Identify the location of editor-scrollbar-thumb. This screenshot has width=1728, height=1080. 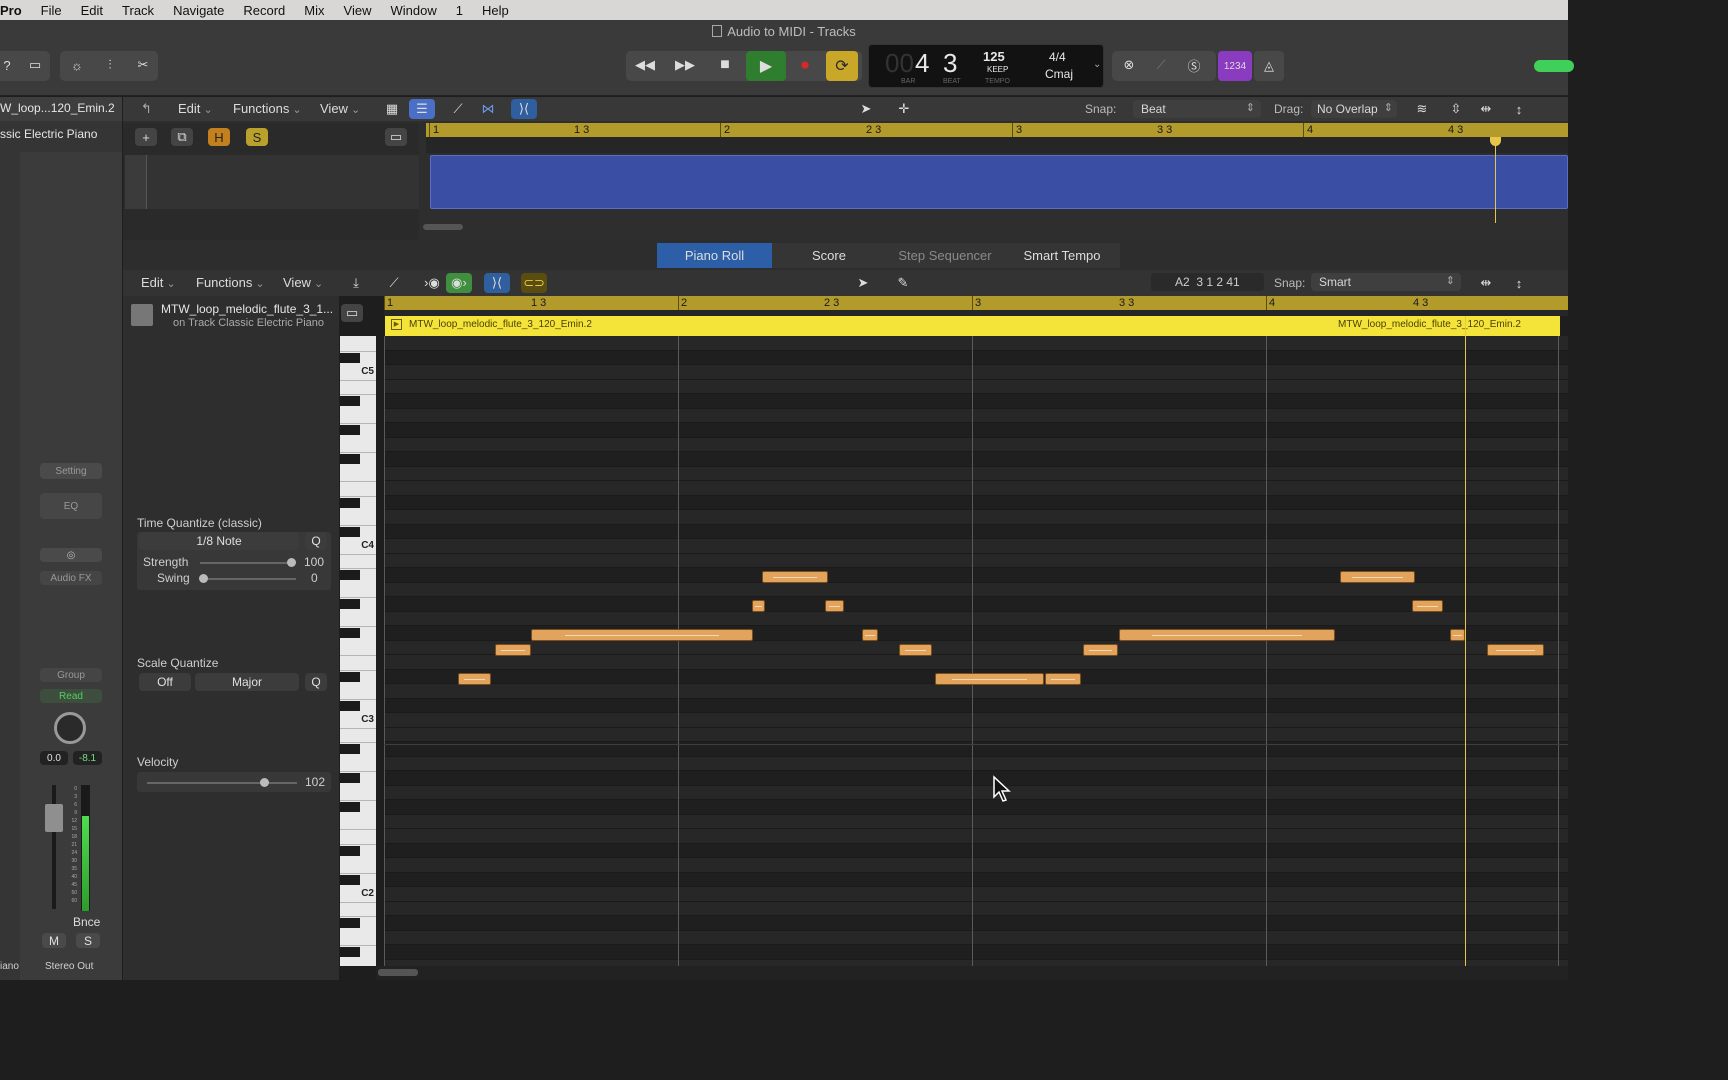
(398, 972).